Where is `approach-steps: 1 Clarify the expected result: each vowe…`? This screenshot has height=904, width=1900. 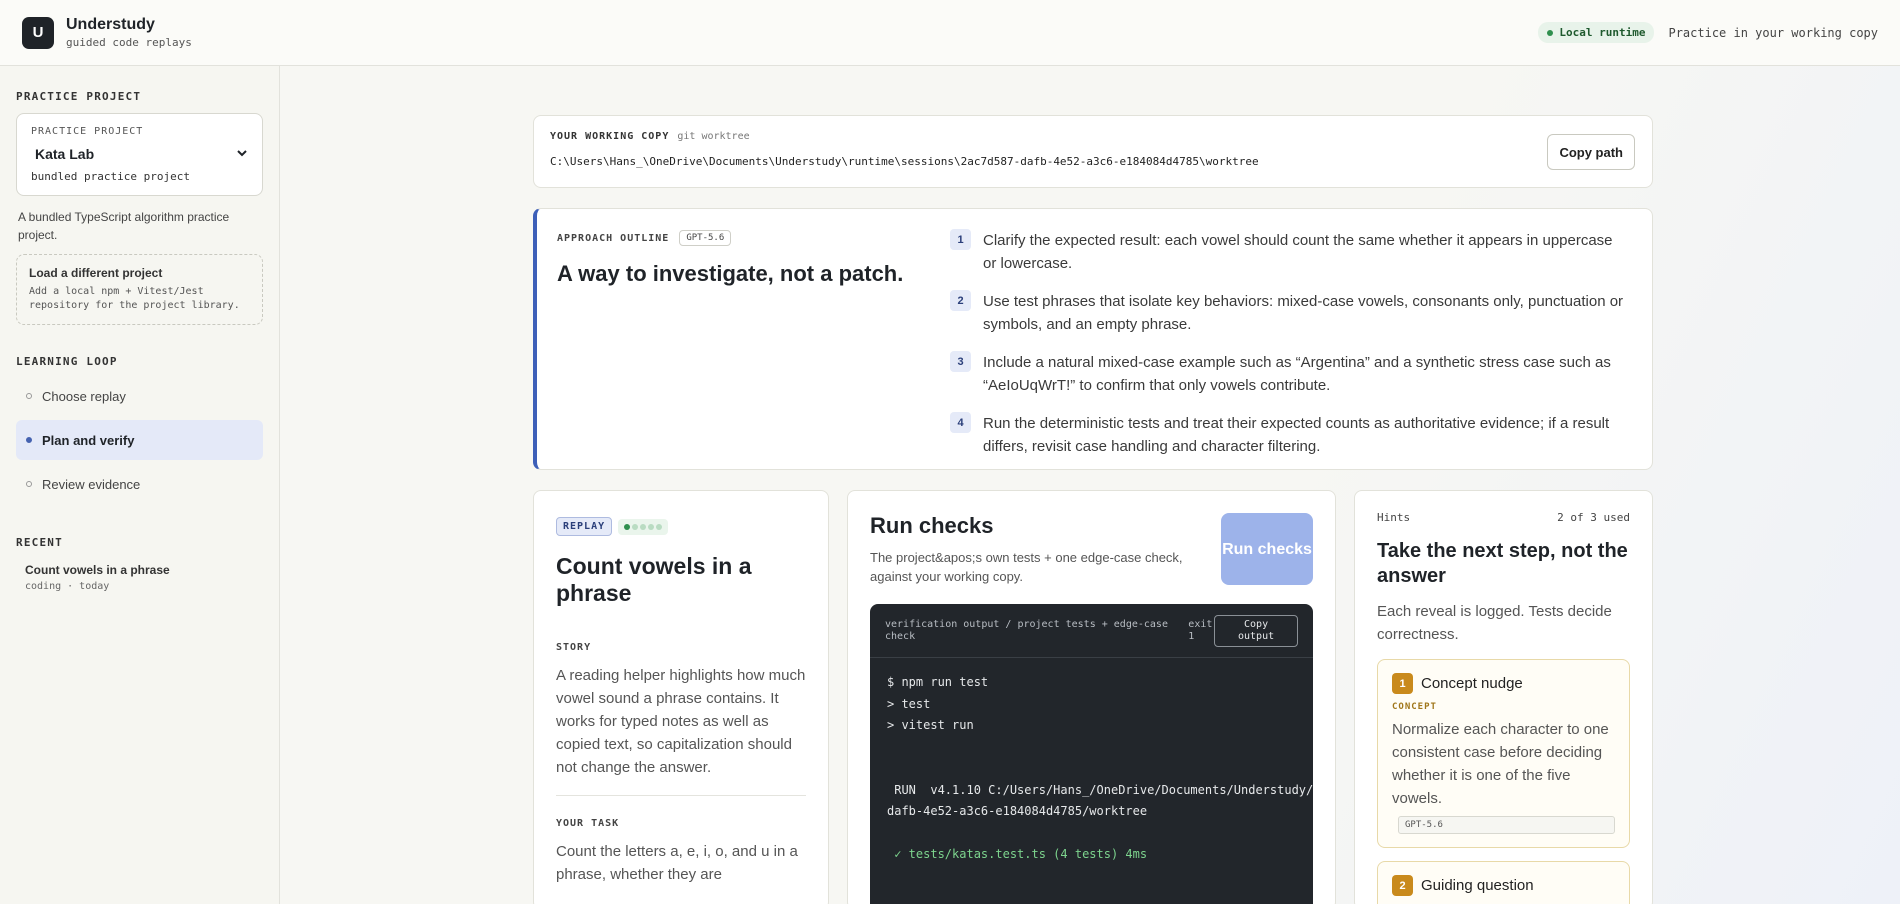 approach-steps: 1 Clarify the expected result: each vowe… is located at coordinates (1290, 351).